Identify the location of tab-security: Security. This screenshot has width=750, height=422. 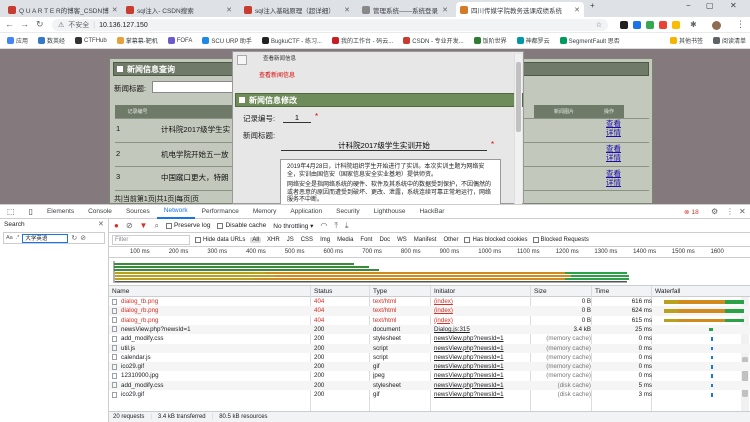
(347, 212).